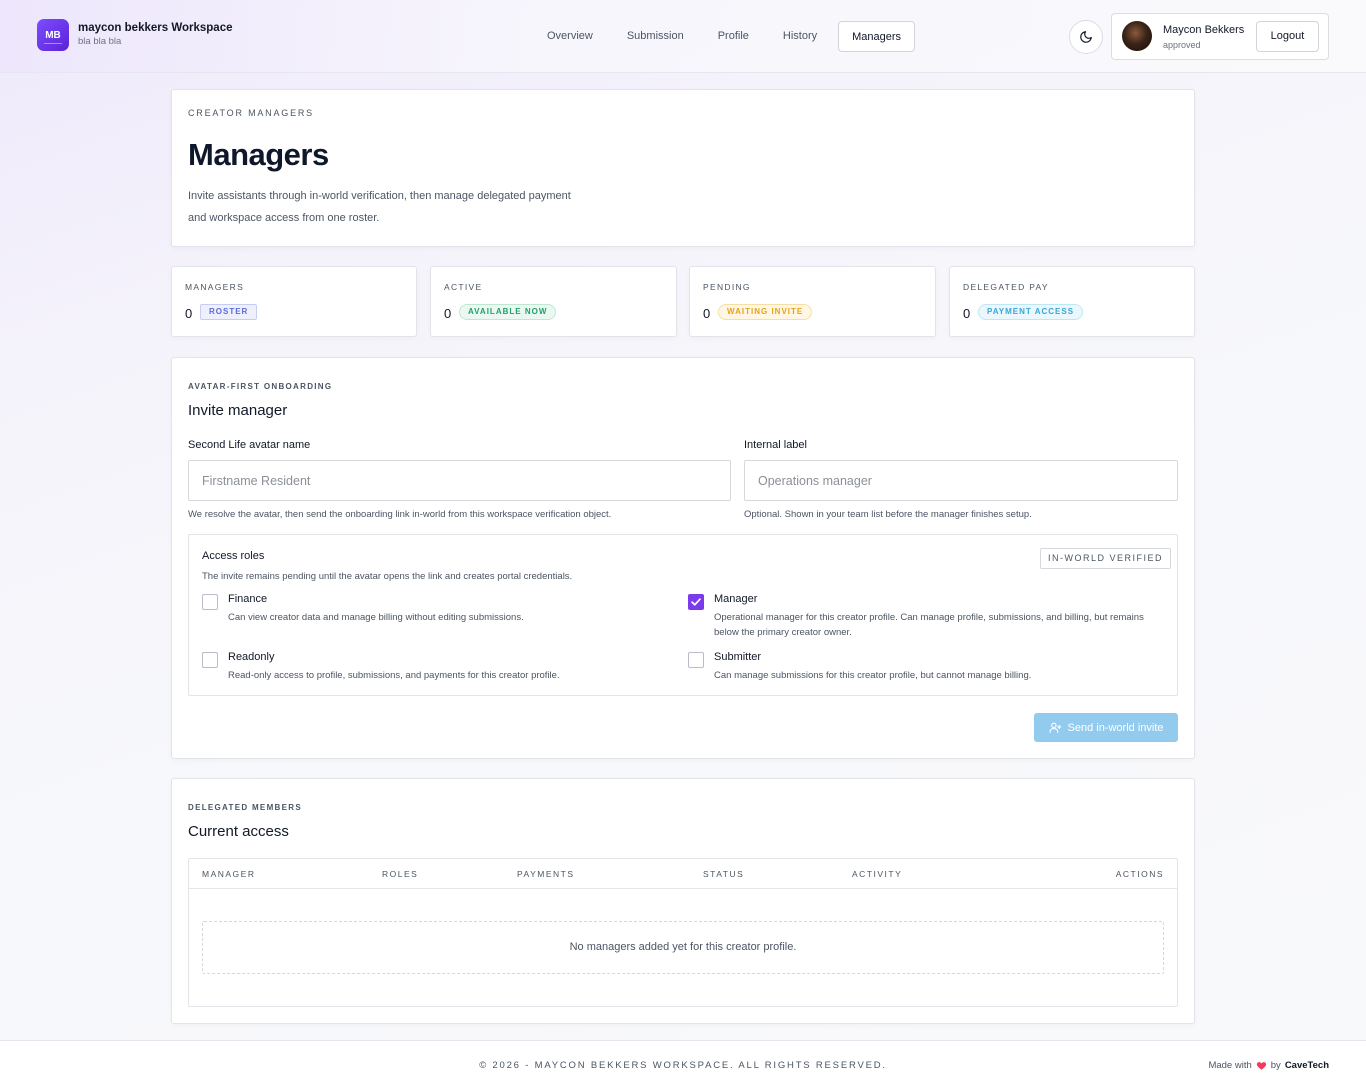  Describe the element at coordinates (735, 599) in the screenshot. I see `role-manager-label: Manager` at that location.